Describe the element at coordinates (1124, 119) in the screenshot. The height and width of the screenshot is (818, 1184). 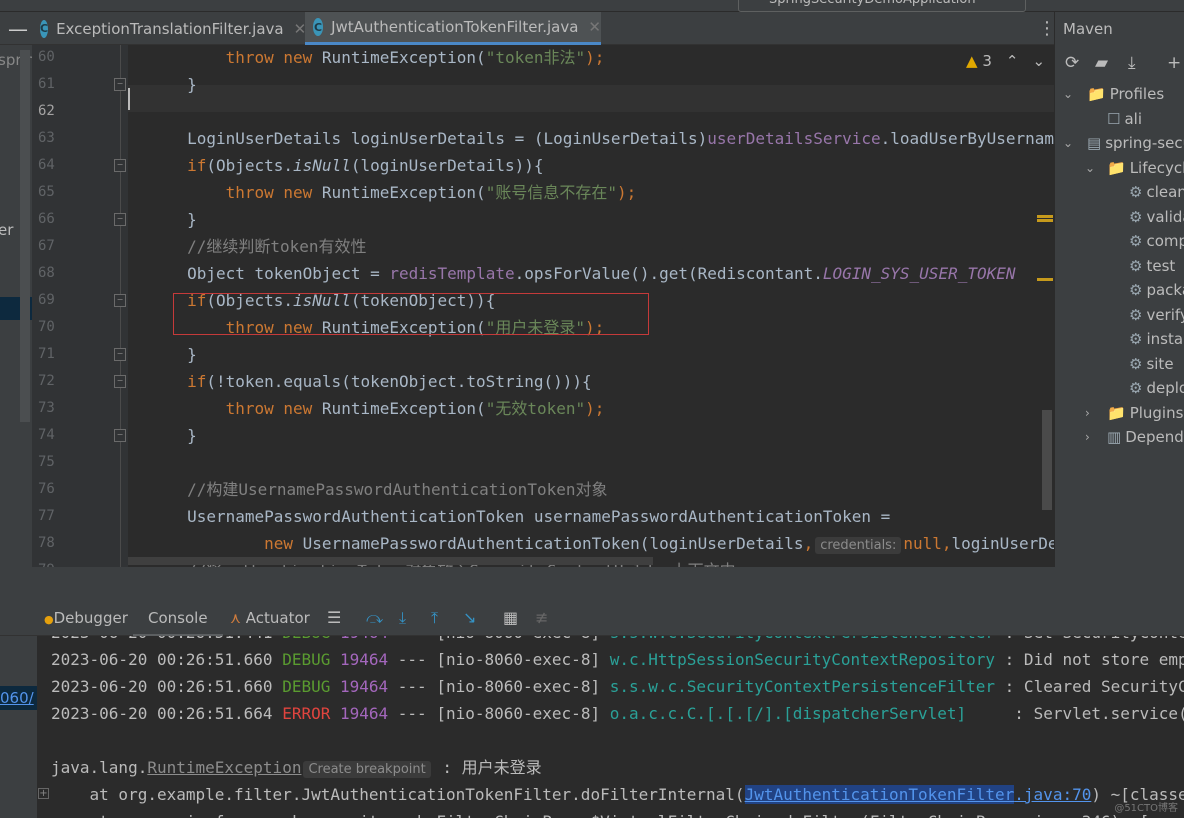
I see `maven-item: ☐ ali` at that location.